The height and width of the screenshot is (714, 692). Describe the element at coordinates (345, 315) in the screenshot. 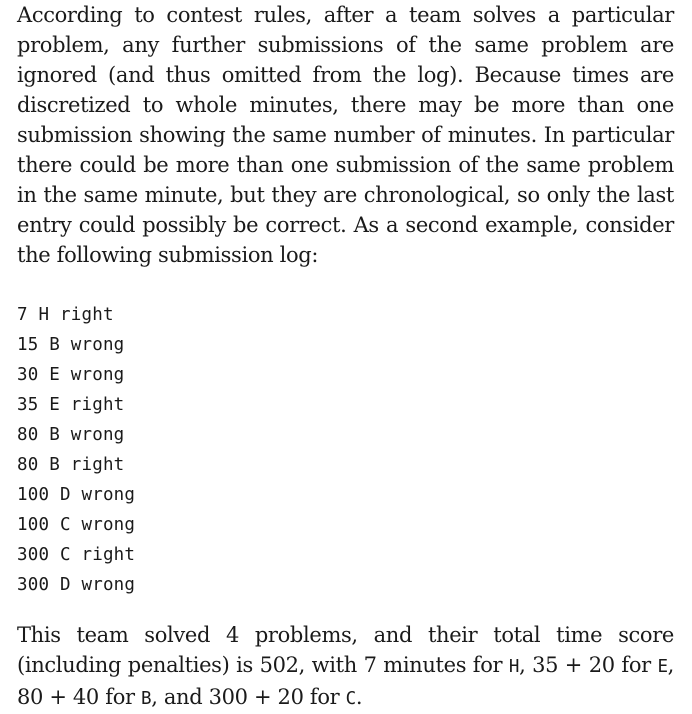

I see `log-entry: 7 H right` at that location.